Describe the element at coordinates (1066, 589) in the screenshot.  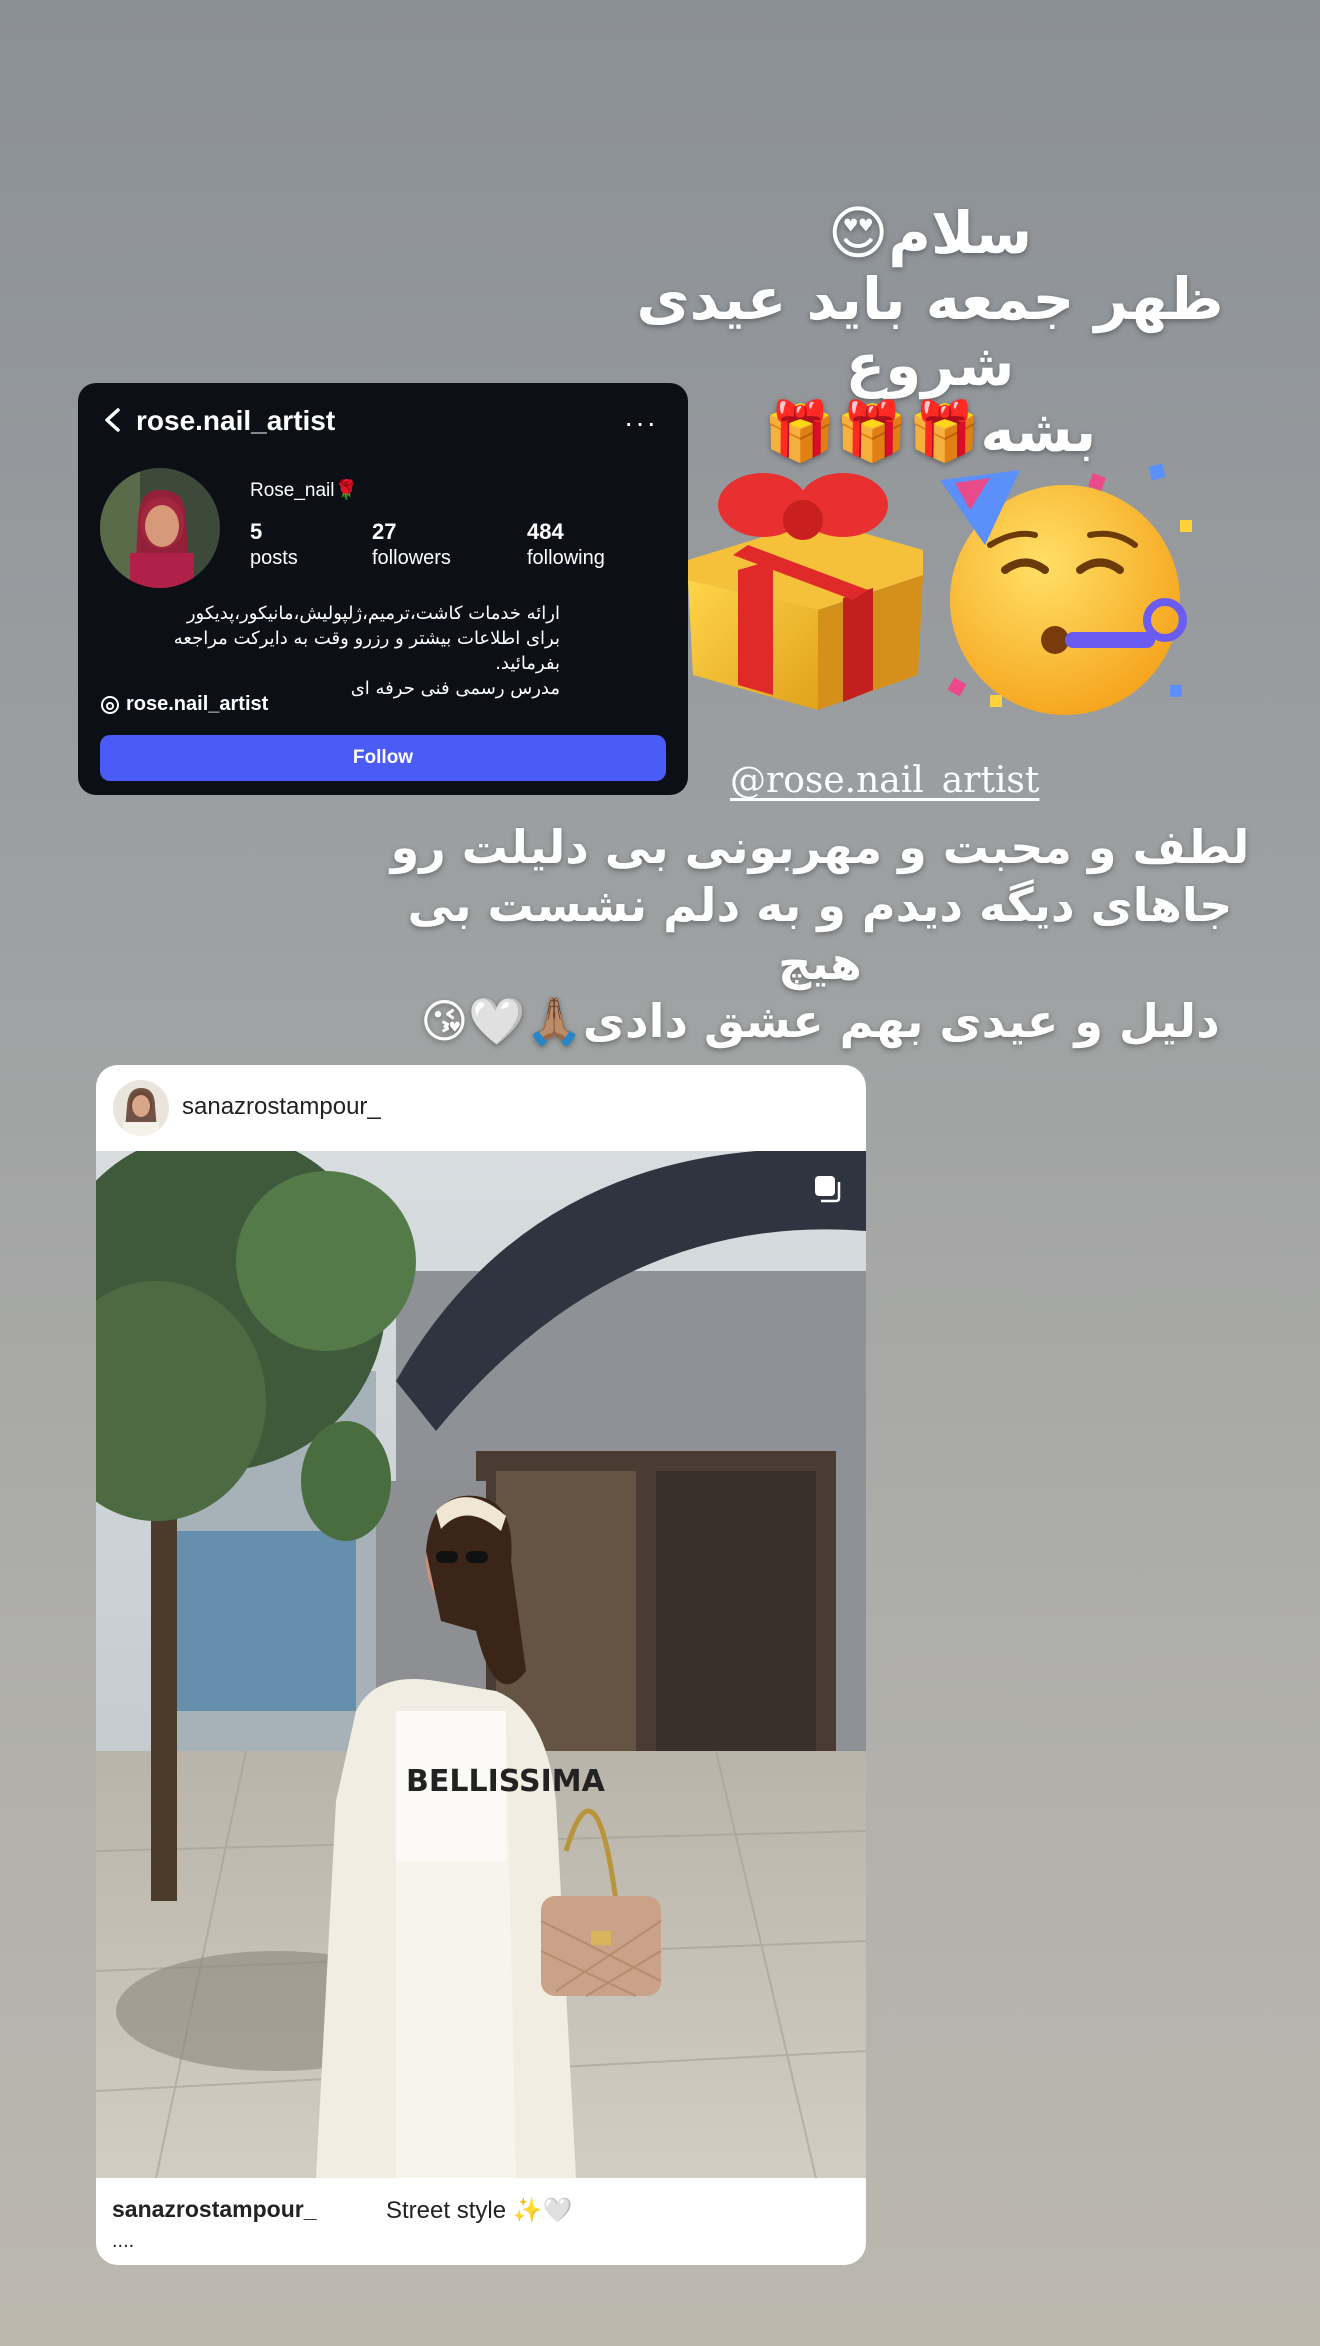
I see `partying-face-icon` at that location.